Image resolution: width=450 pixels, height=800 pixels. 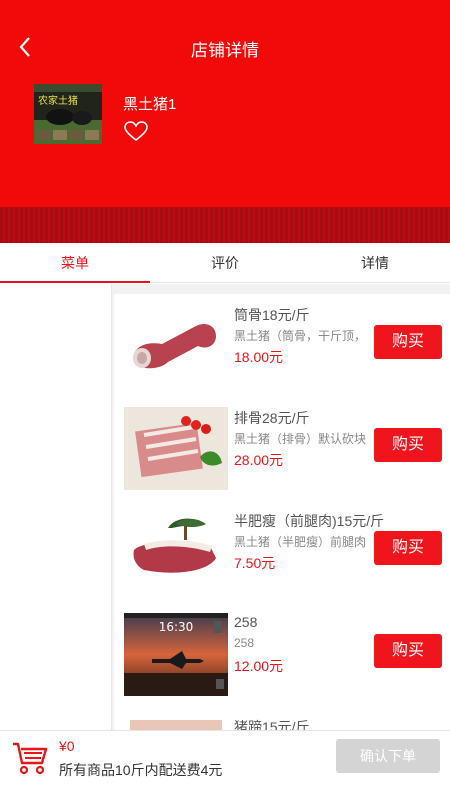 What do you see at coordinates (75, 263) in the screenshot?
I see `tab-menu: 菜单` at bounding box center [75, 263].